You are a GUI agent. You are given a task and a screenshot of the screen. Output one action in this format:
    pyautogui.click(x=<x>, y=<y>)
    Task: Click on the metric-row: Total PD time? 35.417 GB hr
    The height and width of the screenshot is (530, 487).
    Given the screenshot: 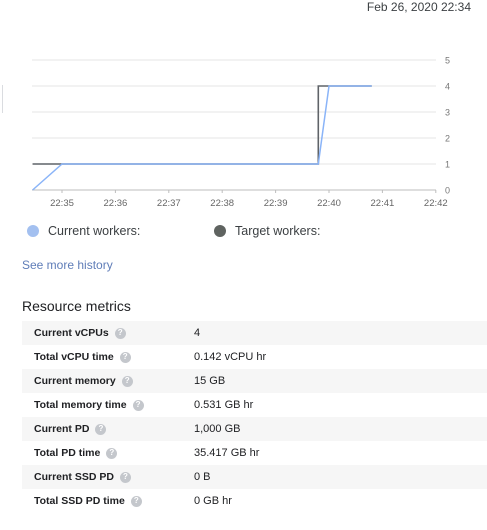 What is the action you would take?
    pyautogui.click(x=254, y=453)
    